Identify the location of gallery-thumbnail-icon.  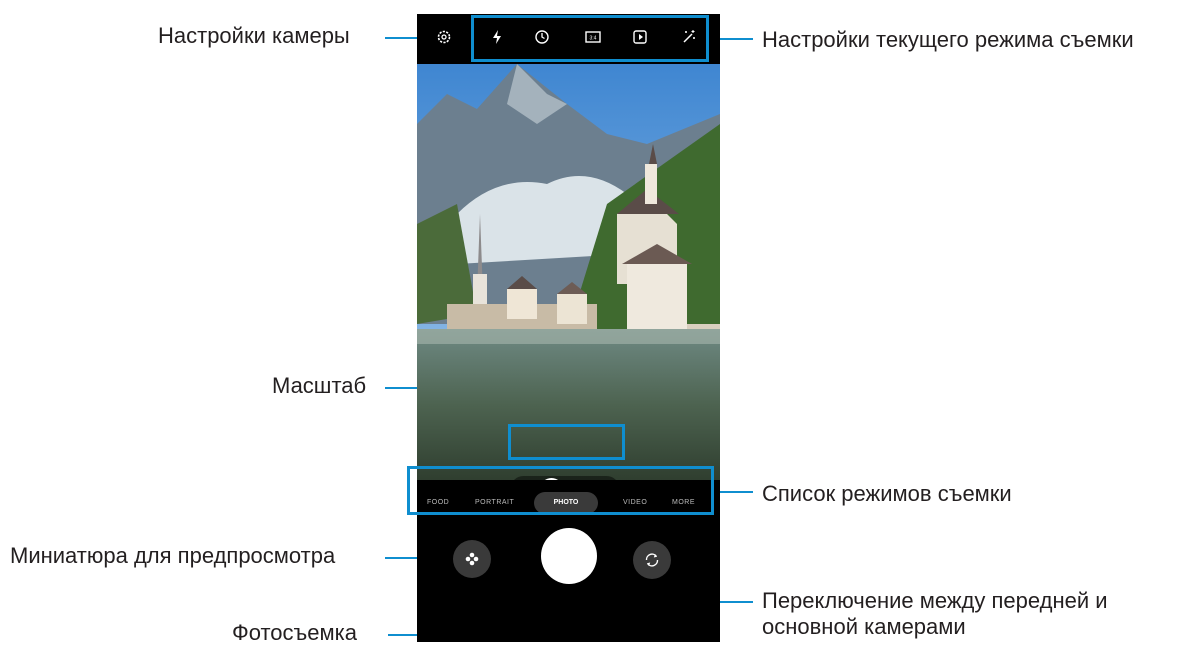
(472, 559).